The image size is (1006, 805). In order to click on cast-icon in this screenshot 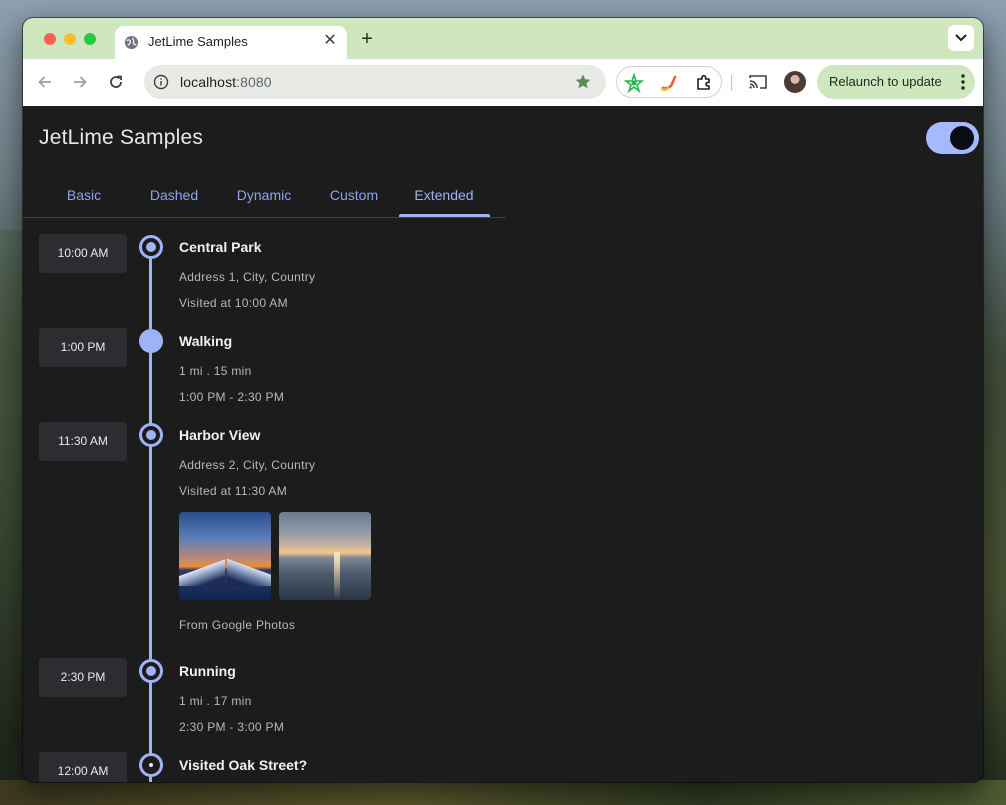, I will do `click(758, 82)`.